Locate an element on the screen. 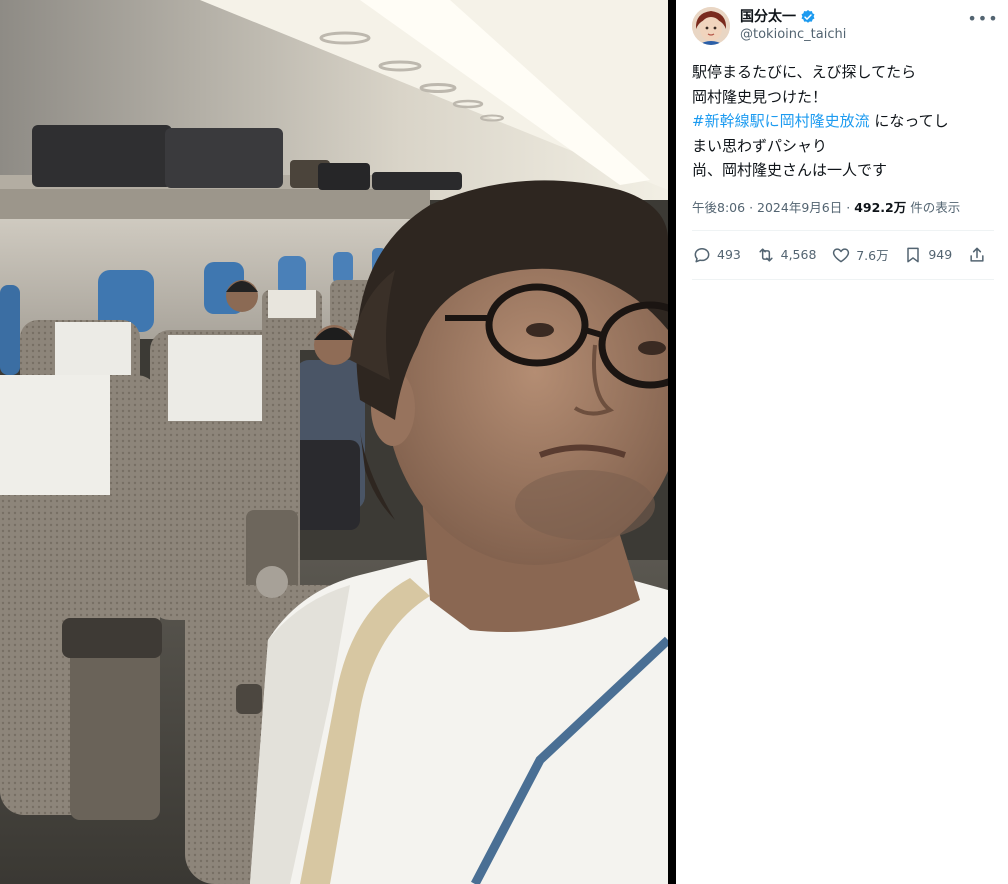 This screenshot has height=884, width=1008. author-handle: @tokioinc_taichi is located at coordinates (856, 35).